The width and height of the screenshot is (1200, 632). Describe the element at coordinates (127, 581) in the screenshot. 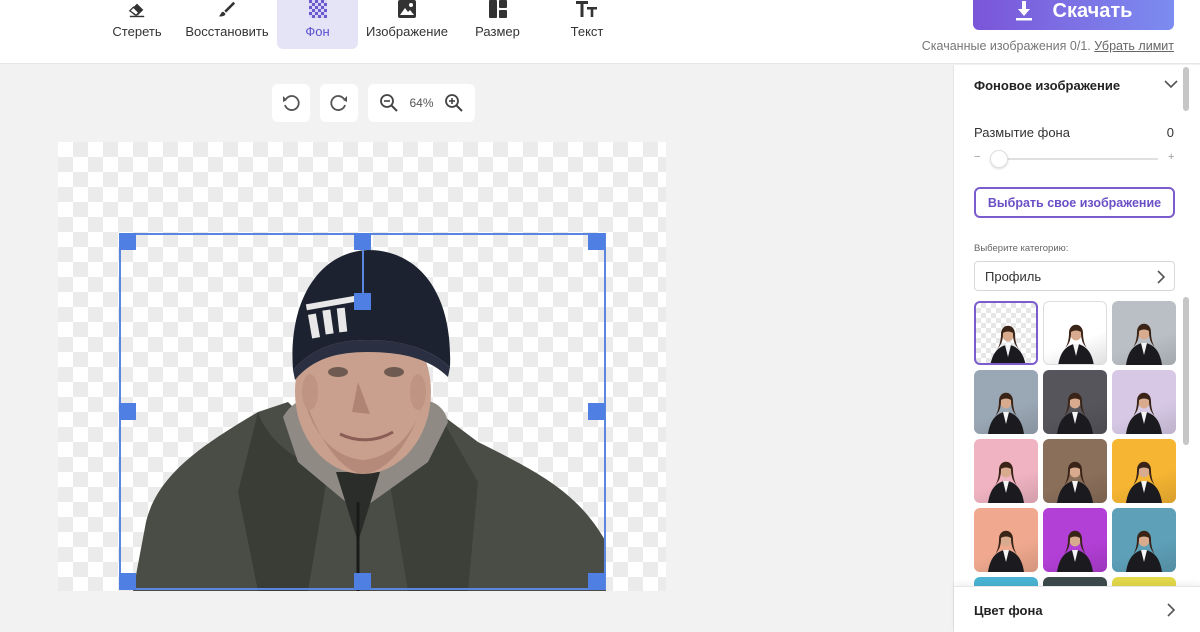

I see `resize-handle-bottom-left` at that location.